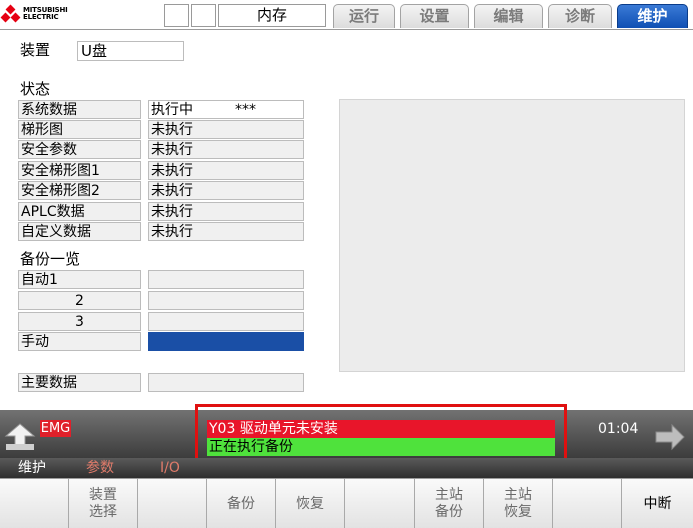 Image resolution: width=693 pixels, height=528 pixels. I want to click on status-value-text: 执行中, so click(172, 110).